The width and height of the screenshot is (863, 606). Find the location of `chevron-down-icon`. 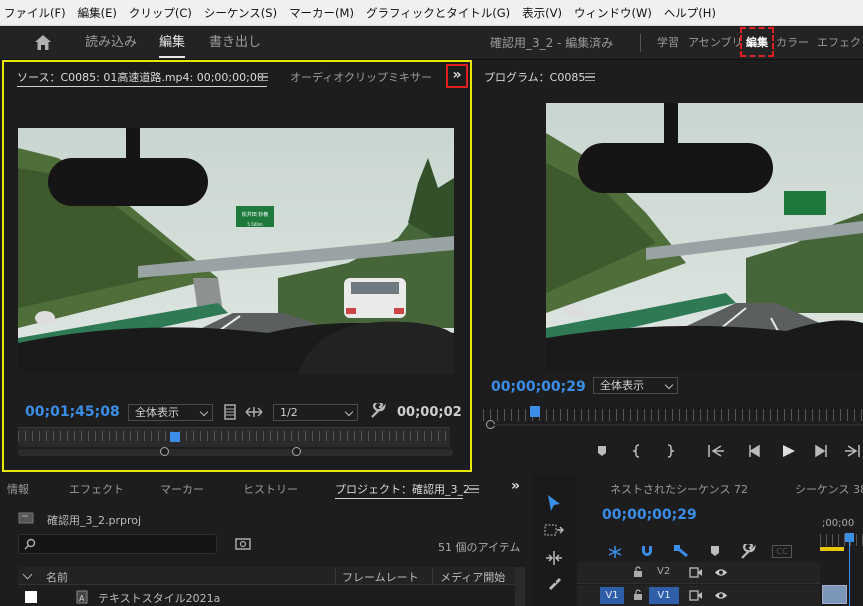

chevron-down-icon is located at coordinates (669, 385).